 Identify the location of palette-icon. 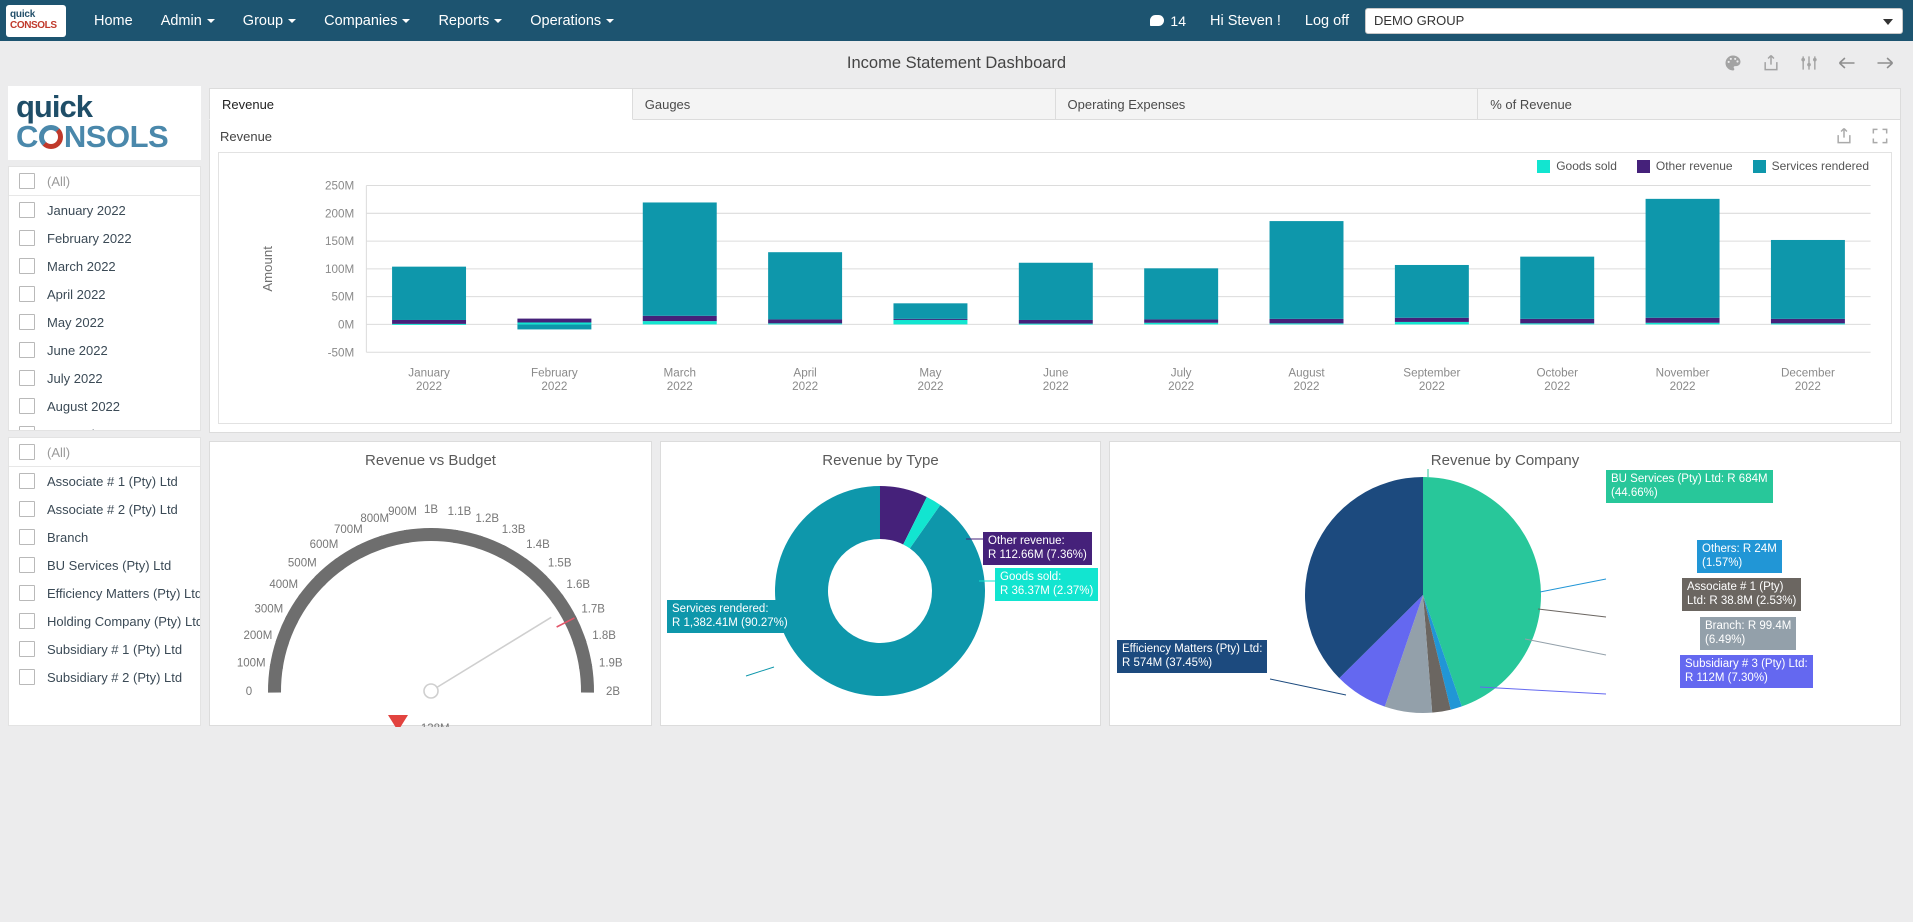
(1733, 63).